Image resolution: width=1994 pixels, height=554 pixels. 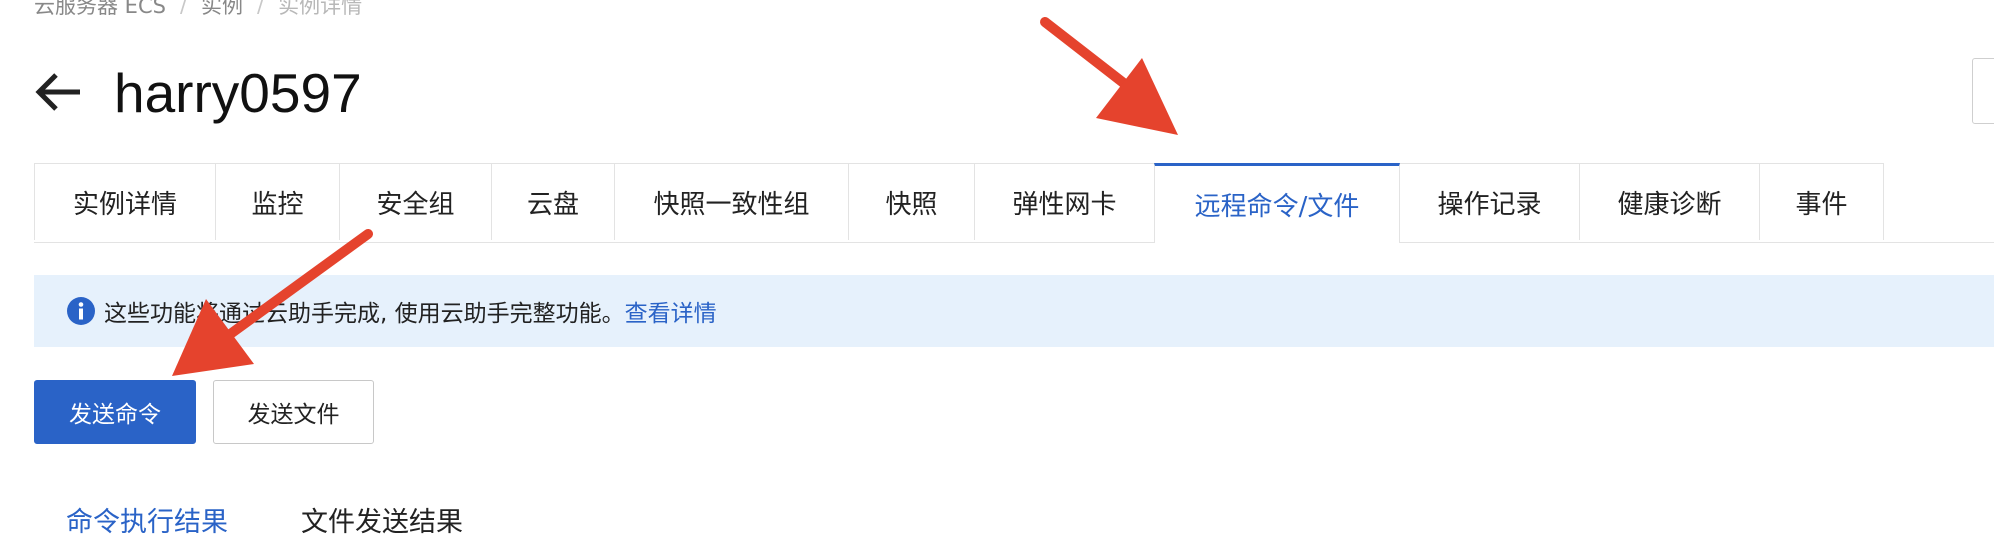 I want to click on breadcrumb-item-ecs: 云服务器 ECS, so click(x=100, y=10).